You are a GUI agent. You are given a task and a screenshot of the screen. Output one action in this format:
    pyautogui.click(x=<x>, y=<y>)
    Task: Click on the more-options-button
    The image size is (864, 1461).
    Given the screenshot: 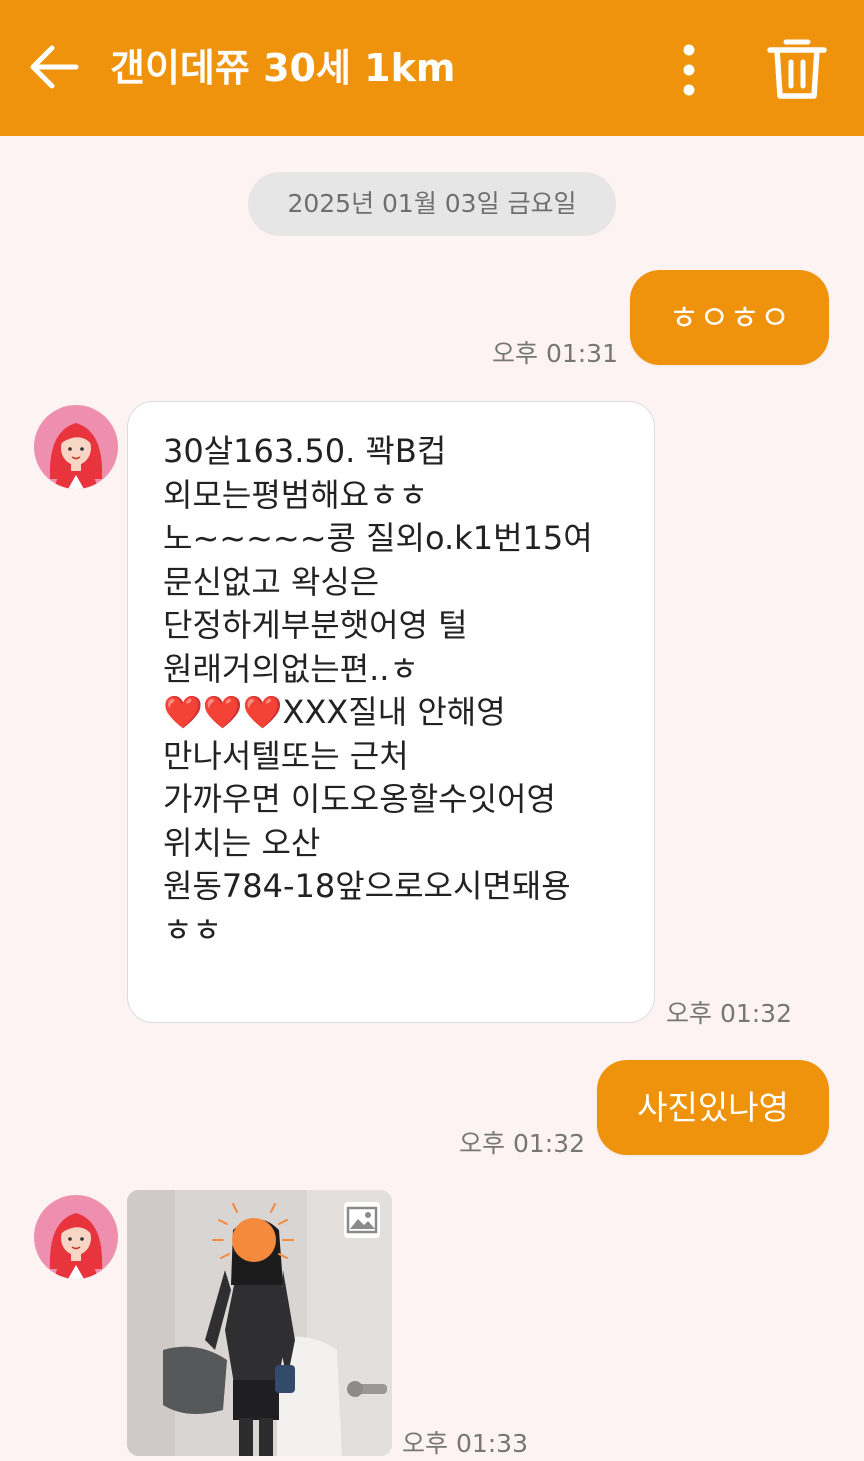 What is the action you would take?
    pyautogui.click(x=689, y=70)
    